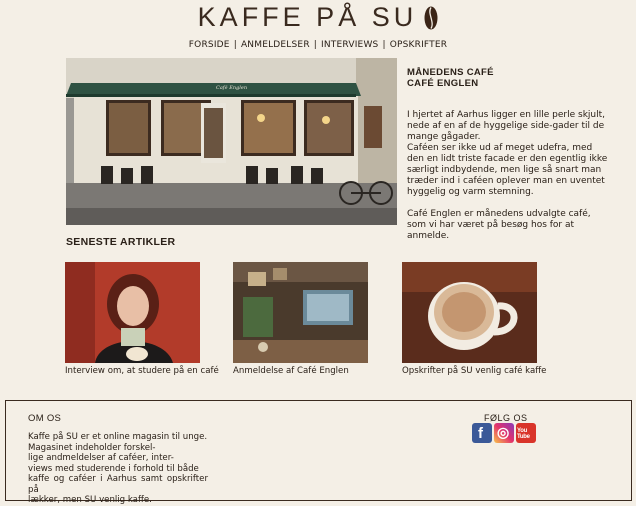 The height and width of the screenshot is (506, 636). What do you see at coordinates (349, 45) in the screenshot?
I see `nav-interviews: INTERVIEWS` at bounding box center [349, 45].